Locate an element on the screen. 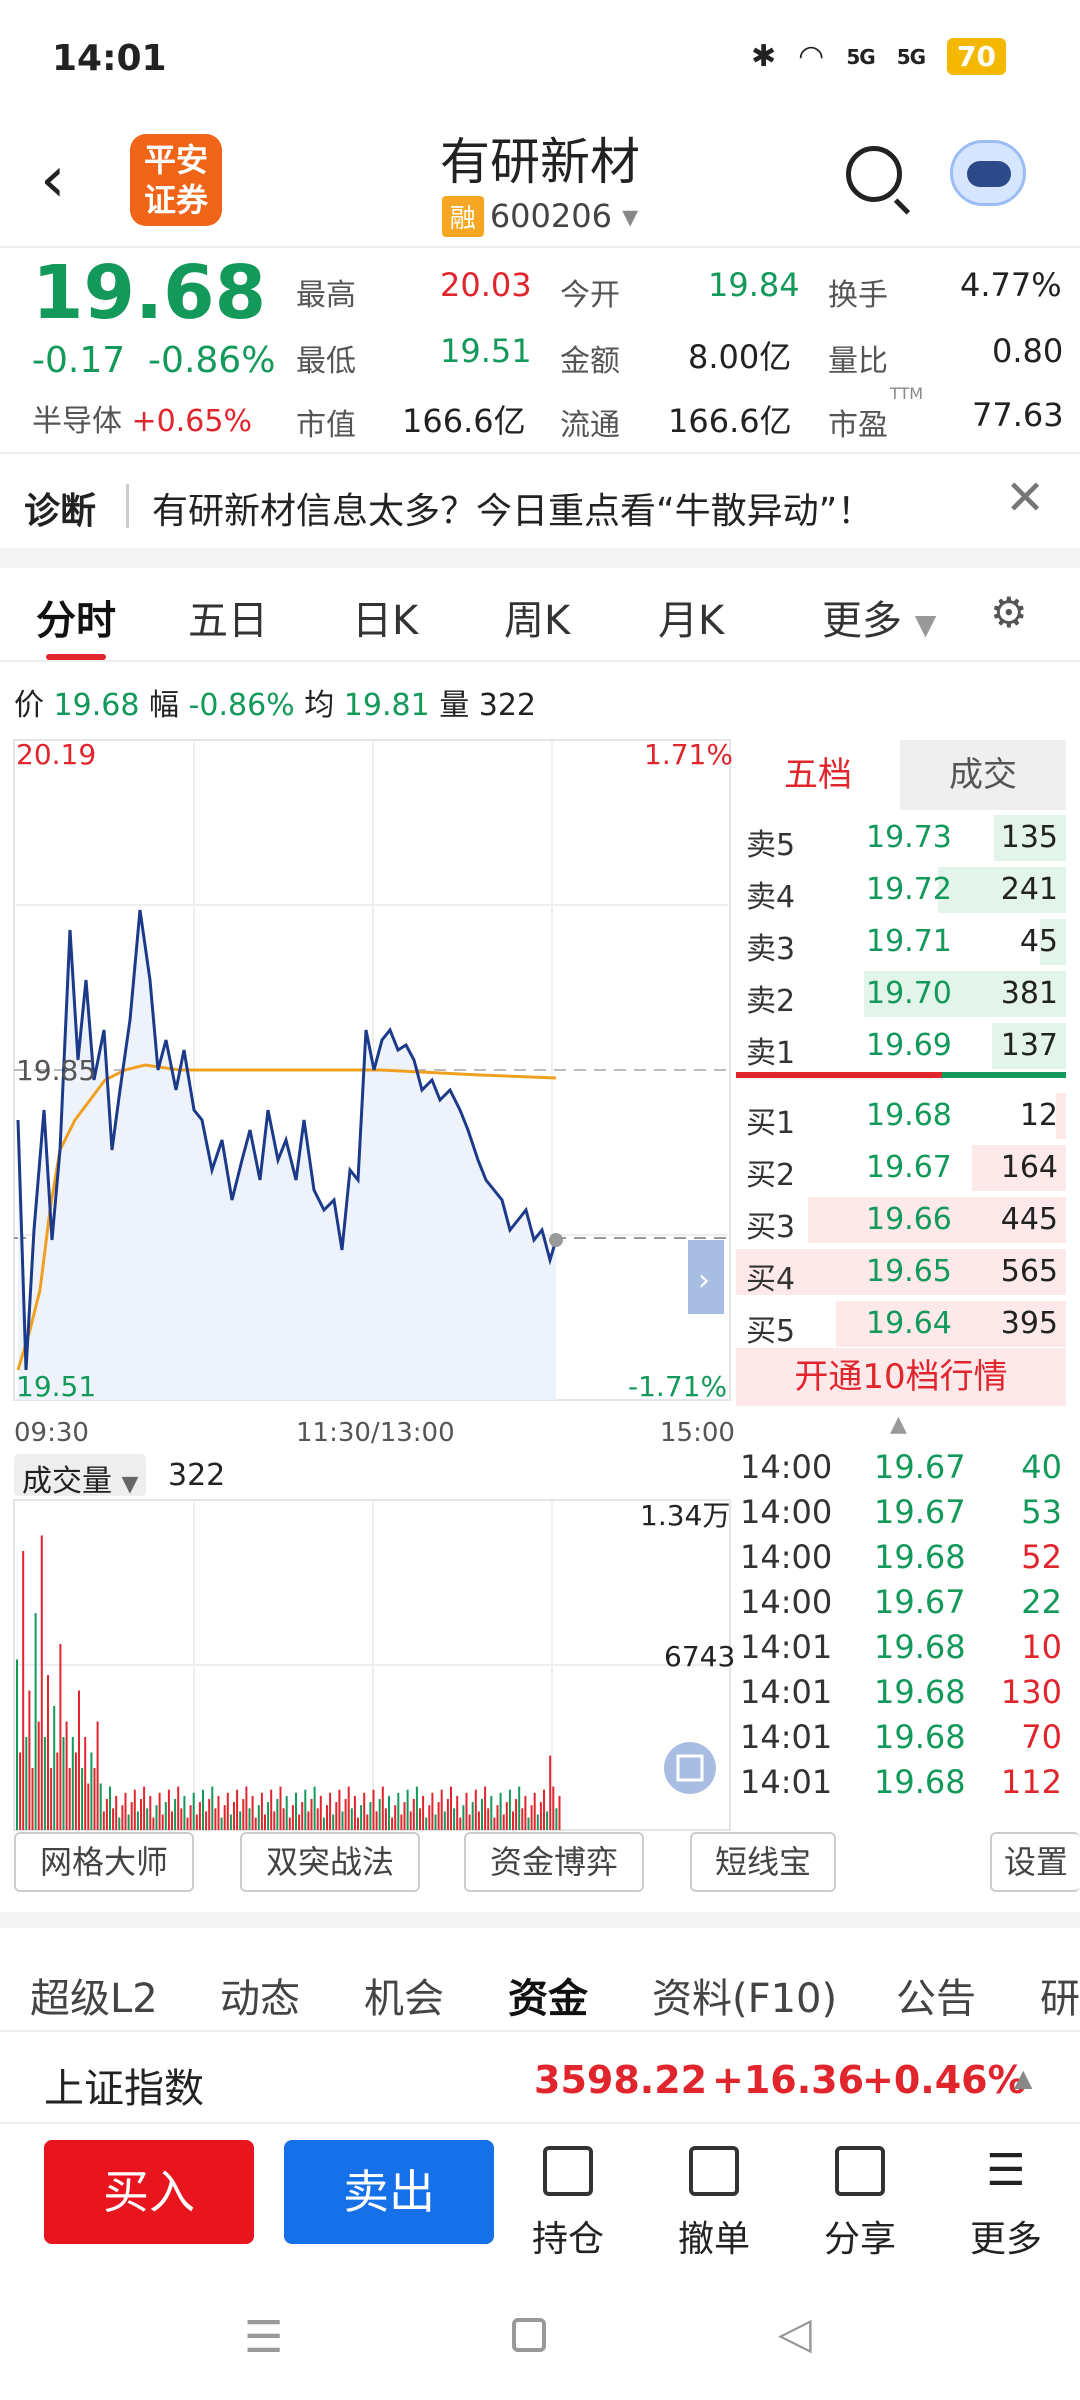 The width and height of the screenshot is (1080, 2400). diagnosis-message: 有研新材信息太多？今日重点看“牛散异动”！ is located at coordinates (513, 511).